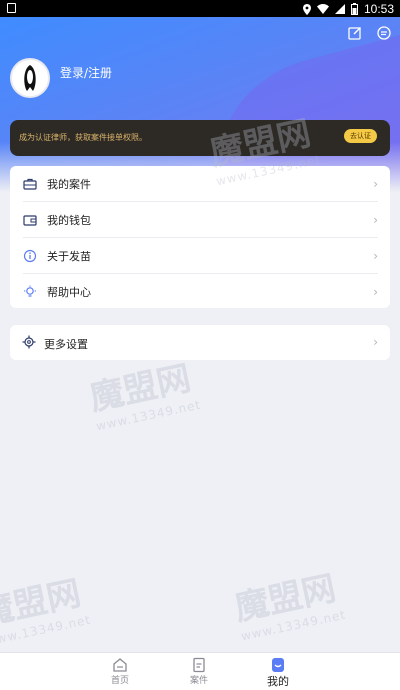 The height and width of the screenshot is (690, 400). What do you see at coordinates (354, 9) in the screenshot?
I see `battery-icon` at bounding box center [354, 9].